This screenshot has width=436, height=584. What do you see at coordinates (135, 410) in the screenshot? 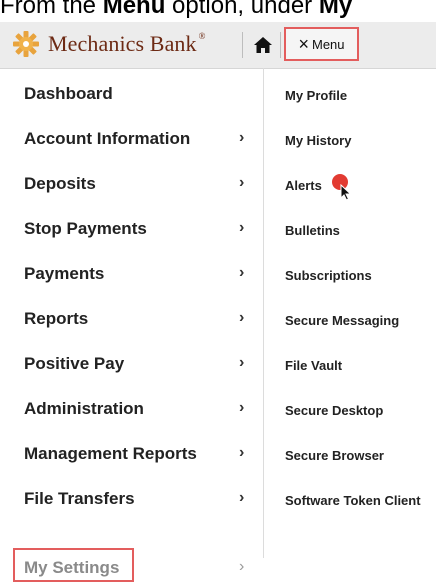
I see `nav-item-administration: Administration ›` at bounding box center [135, 410].